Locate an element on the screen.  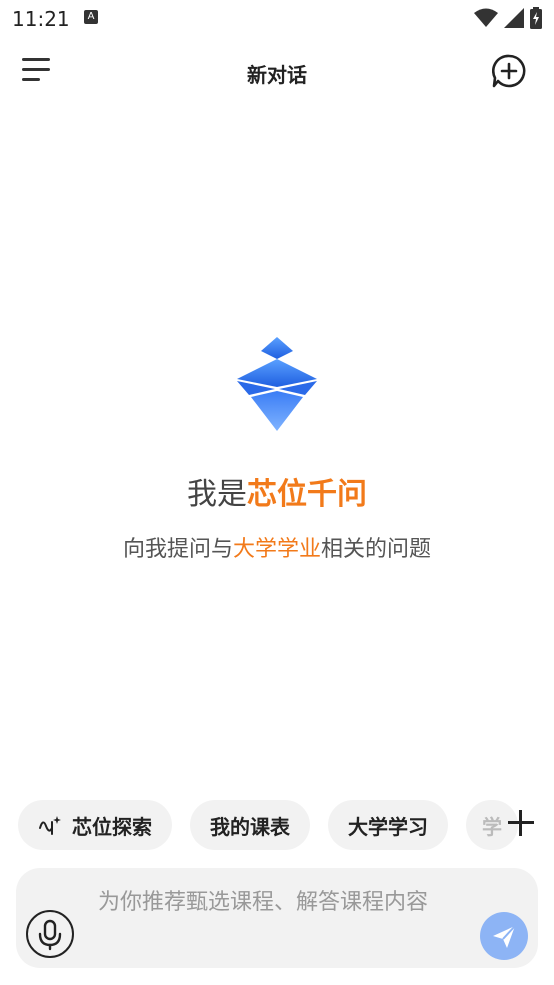
chip-label: 芯位探索 is located at coordinates (112, 826).